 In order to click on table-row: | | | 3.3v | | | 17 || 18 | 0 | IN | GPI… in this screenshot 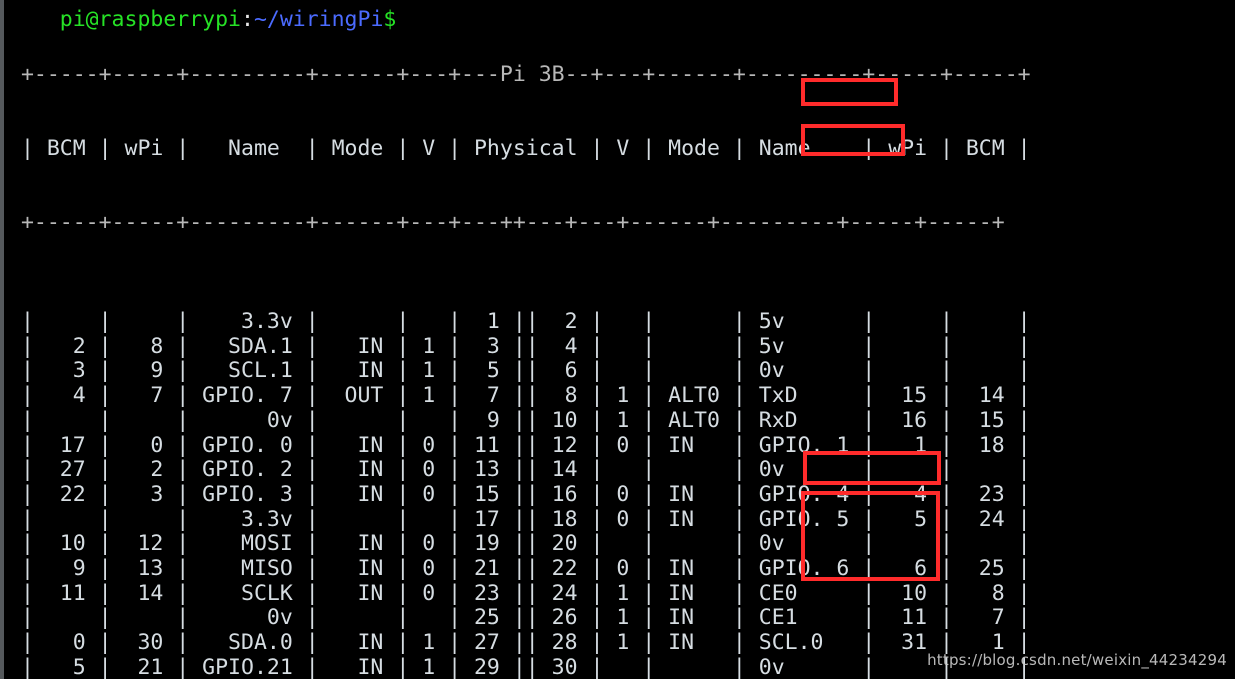, I will do `click(519, 519)`.